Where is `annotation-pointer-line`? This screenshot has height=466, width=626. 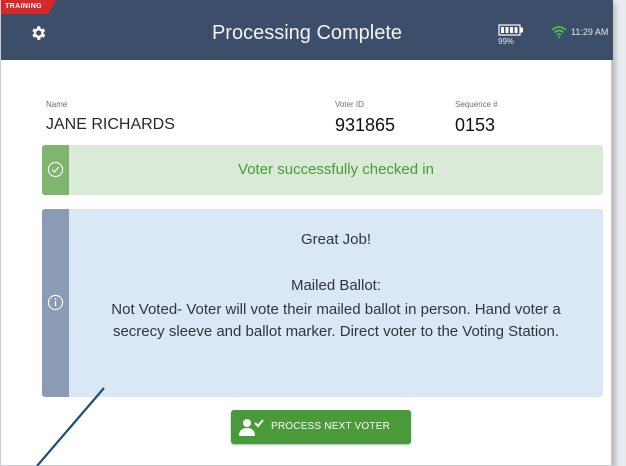
annotation-pointer-line is located at coordinates (70, 426).